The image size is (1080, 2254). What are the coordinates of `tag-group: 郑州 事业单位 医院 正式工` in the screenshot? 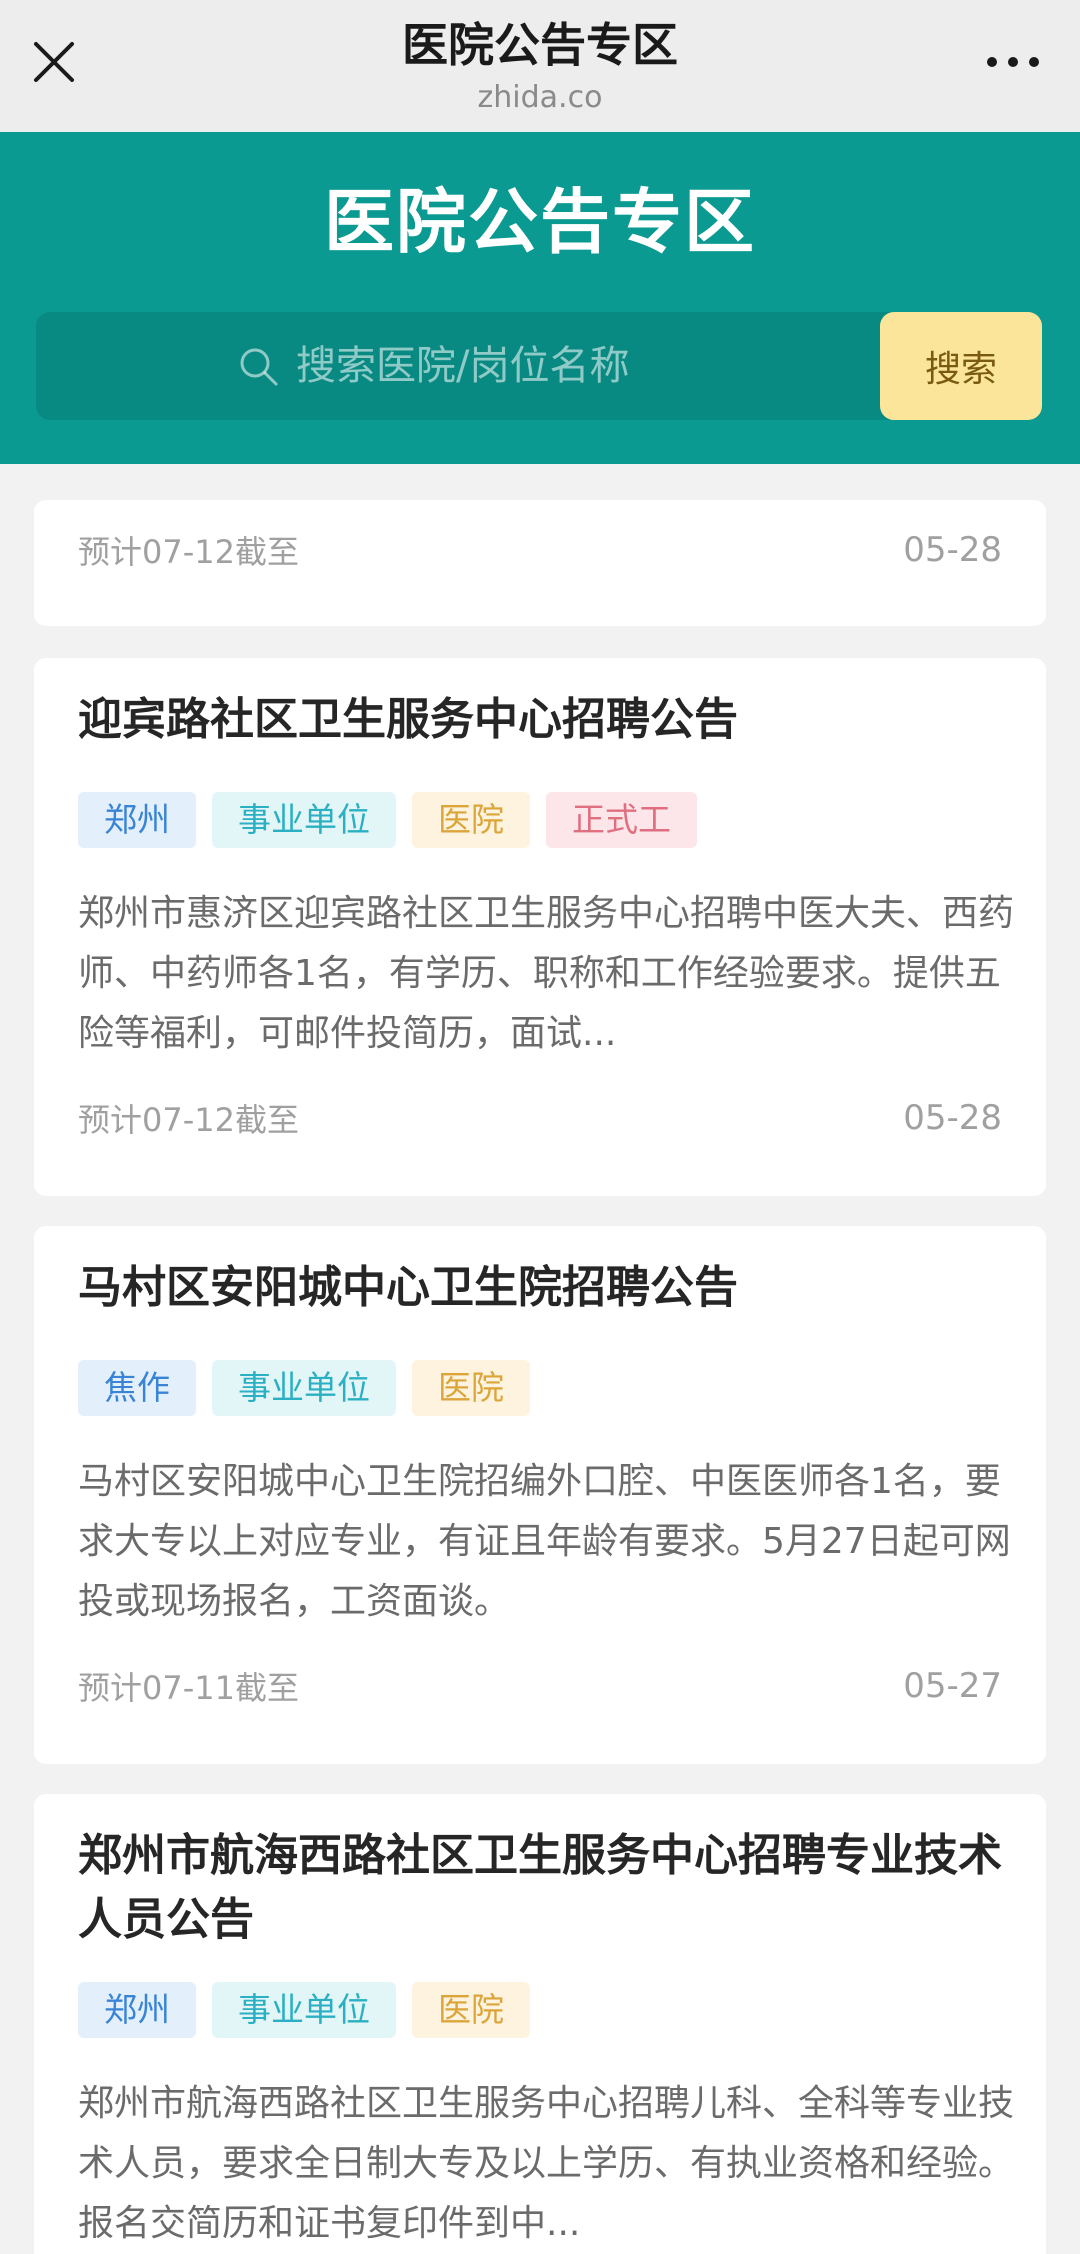 It's located at (387, 820).